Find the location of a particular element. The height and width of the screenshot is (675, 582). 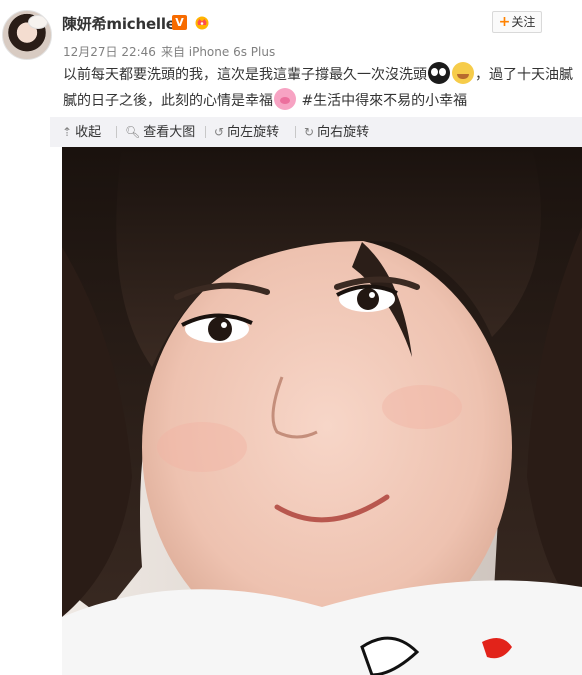

avatar-headband is located at coordinates (38, 22).